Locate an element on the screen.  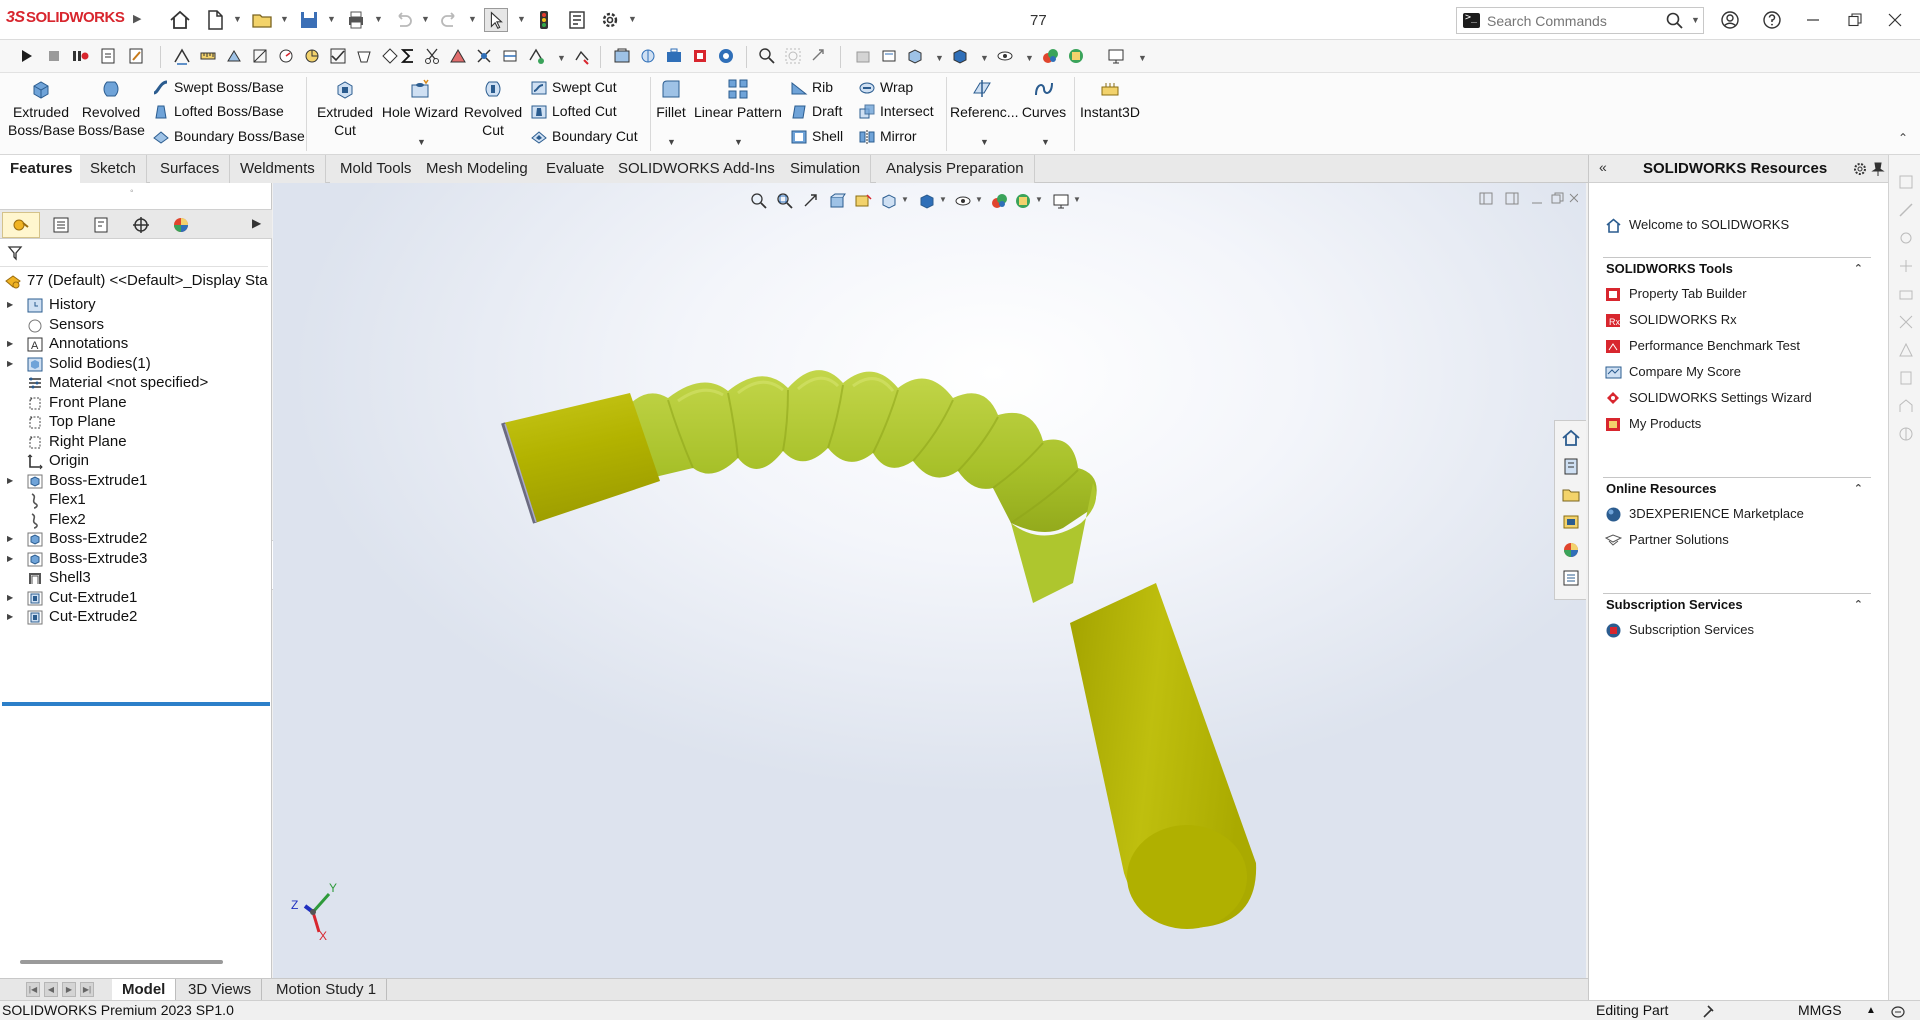
link-partner-solutions: Partner Solutions is located at coordinates (1667, 540).